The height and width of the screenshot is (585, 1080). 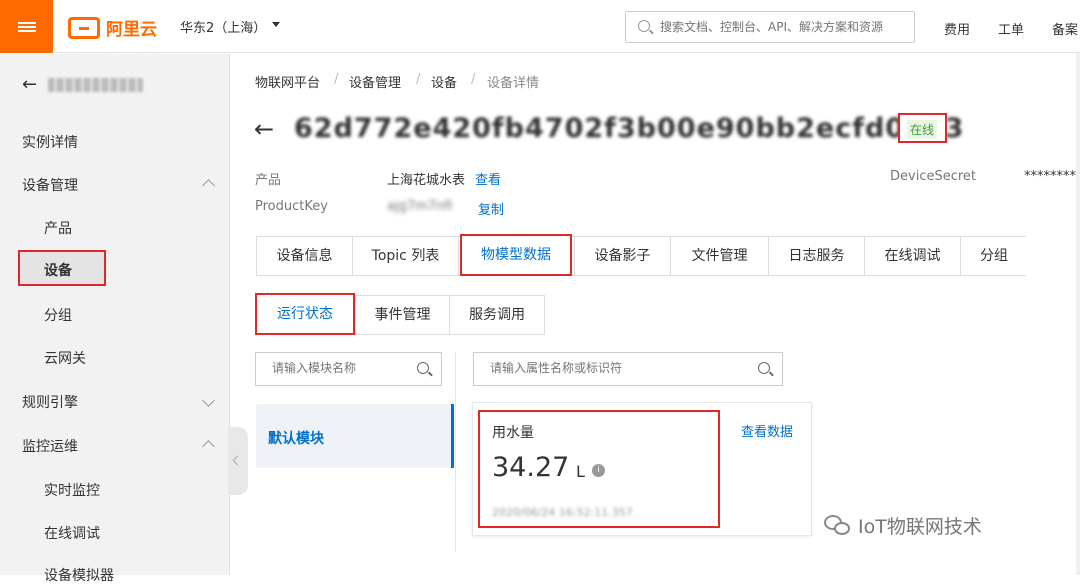 I want to click on nav-filing: 备案, so click(x=1065, y=28).